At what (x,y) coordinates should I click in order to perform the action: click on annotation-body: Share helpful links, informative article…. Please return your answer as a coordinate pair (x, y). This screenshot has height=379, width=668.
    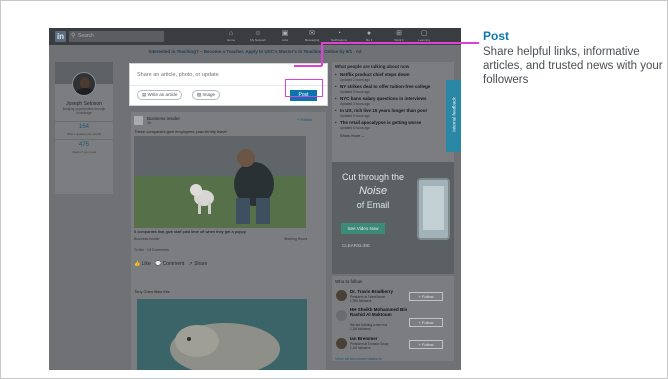
    Looking at the image, I should click on (573, 66).